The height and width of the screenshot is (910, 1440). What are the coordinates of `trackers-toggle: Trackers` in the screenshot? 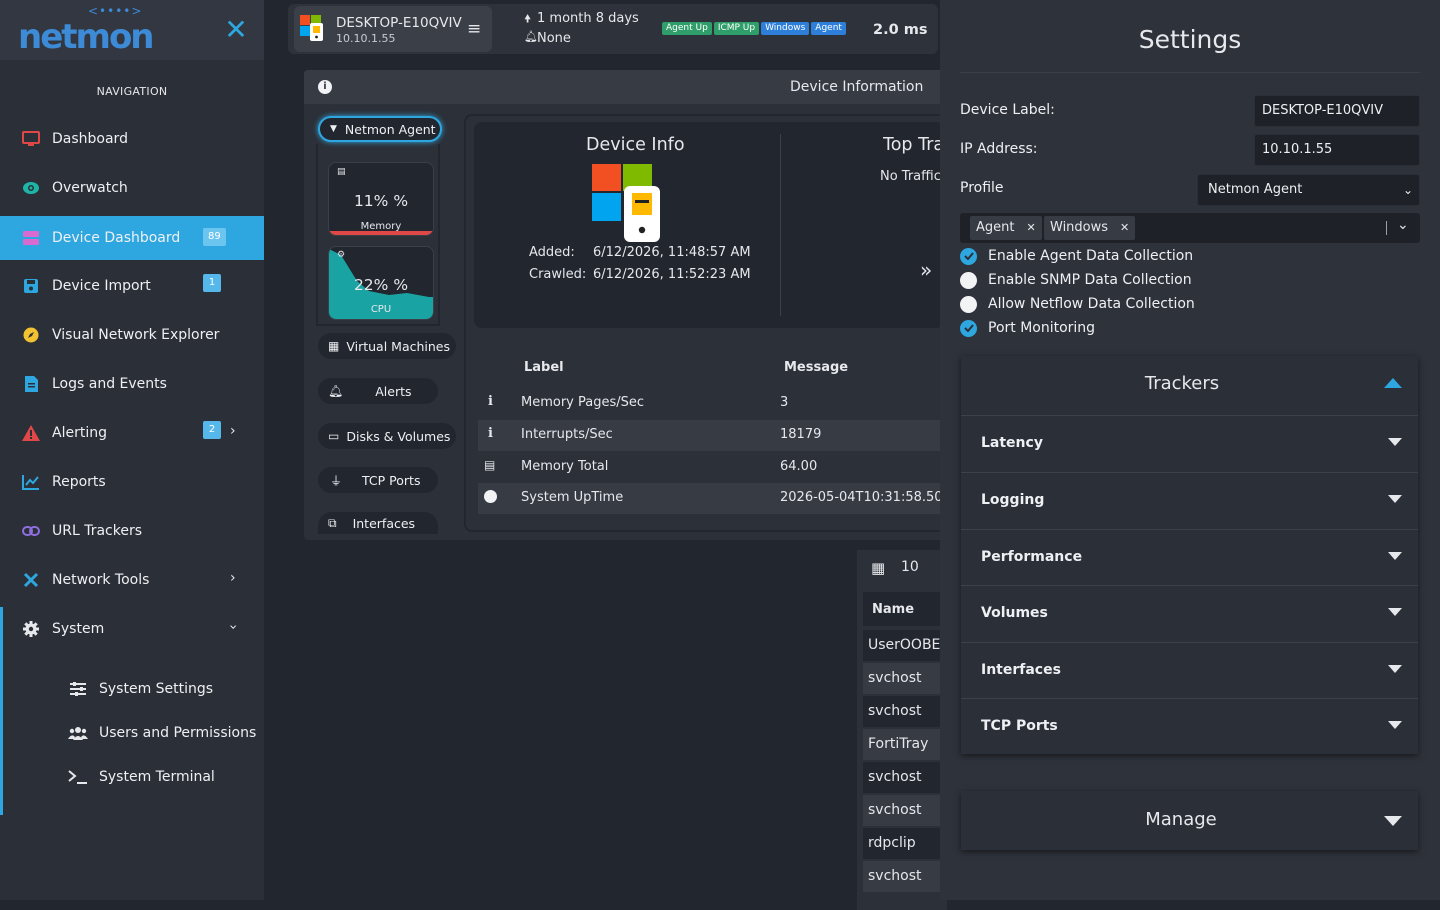 It's located at (1189, 385).